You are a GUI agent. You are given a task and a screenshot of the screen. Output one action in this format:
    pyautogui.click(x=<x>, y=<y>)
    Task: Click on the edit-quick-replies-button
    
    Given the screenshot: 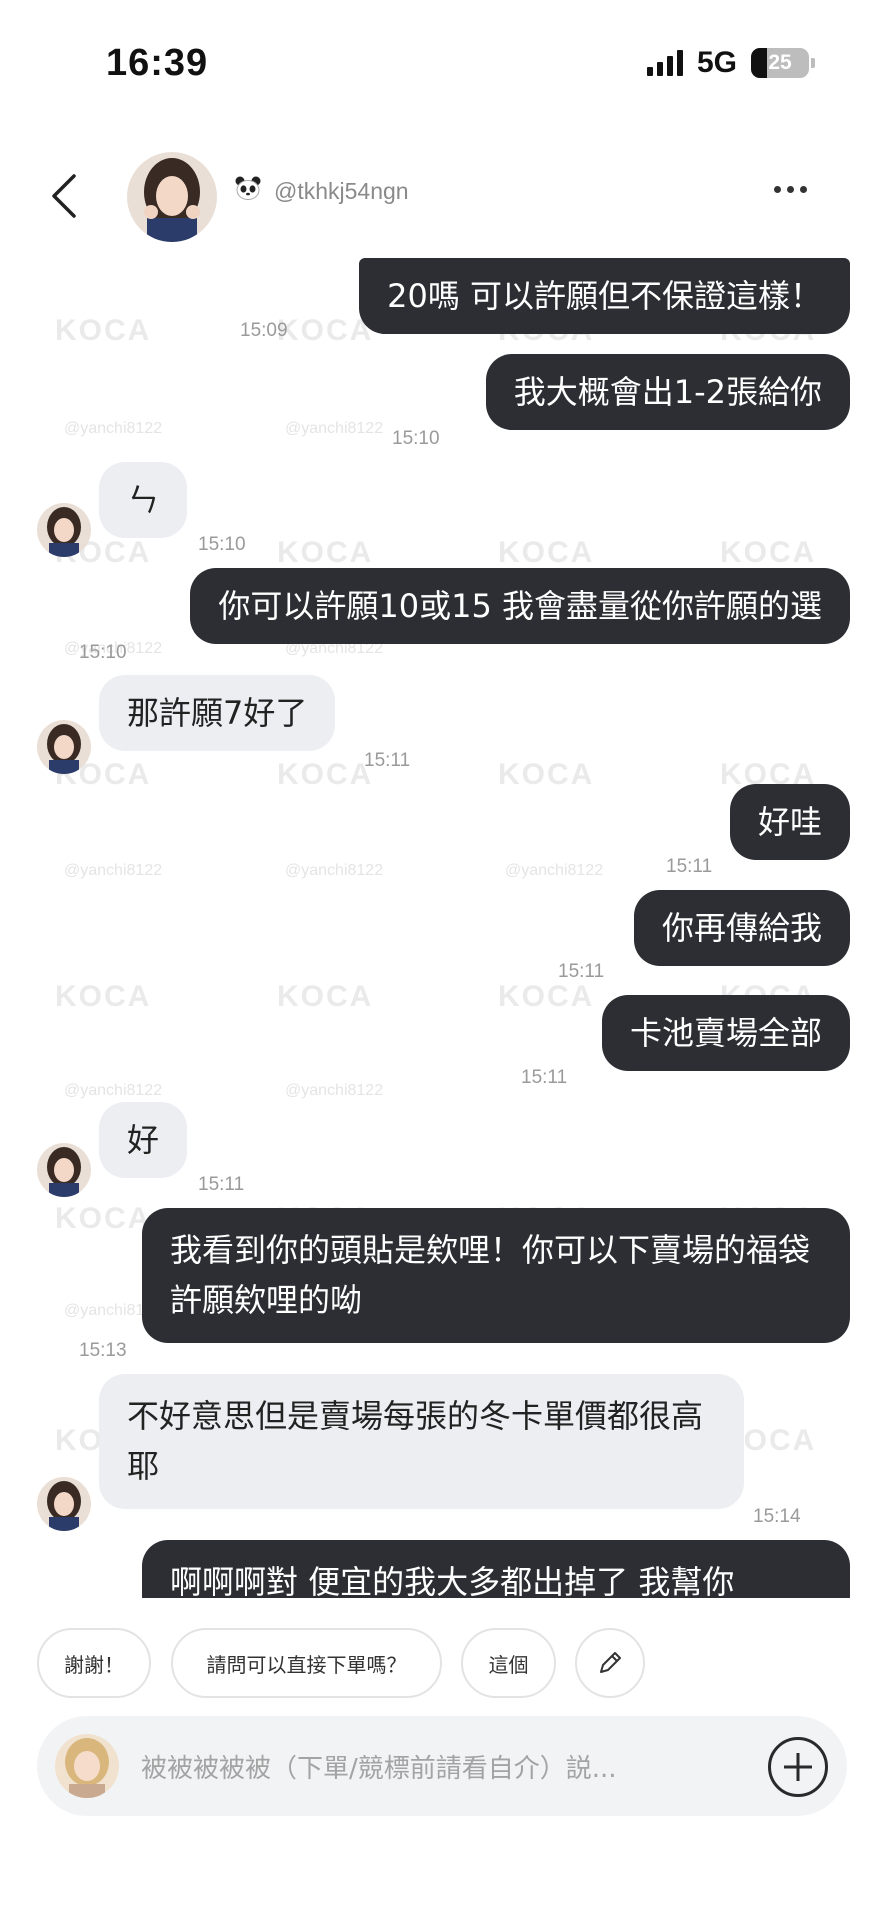 What is the action you would take?
    pyautogui.click(x=610, y=1663)
    